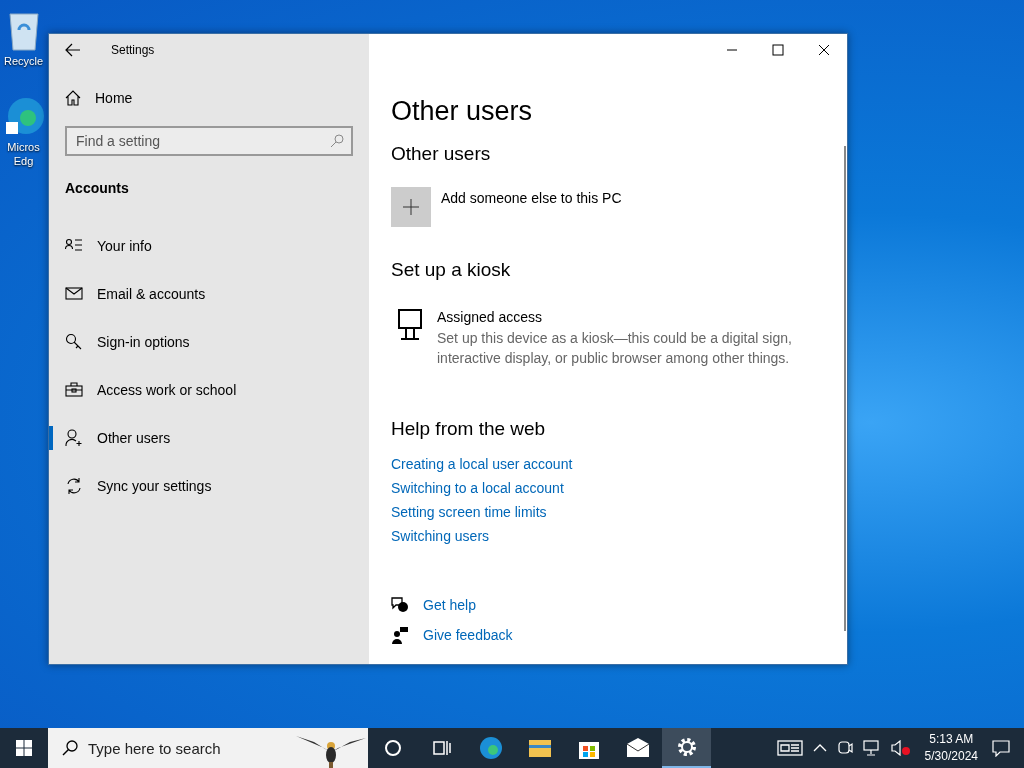 This screenshot has width=1024, height=768. I want to click on help-link: Switching to a local account, so click(477, 488).